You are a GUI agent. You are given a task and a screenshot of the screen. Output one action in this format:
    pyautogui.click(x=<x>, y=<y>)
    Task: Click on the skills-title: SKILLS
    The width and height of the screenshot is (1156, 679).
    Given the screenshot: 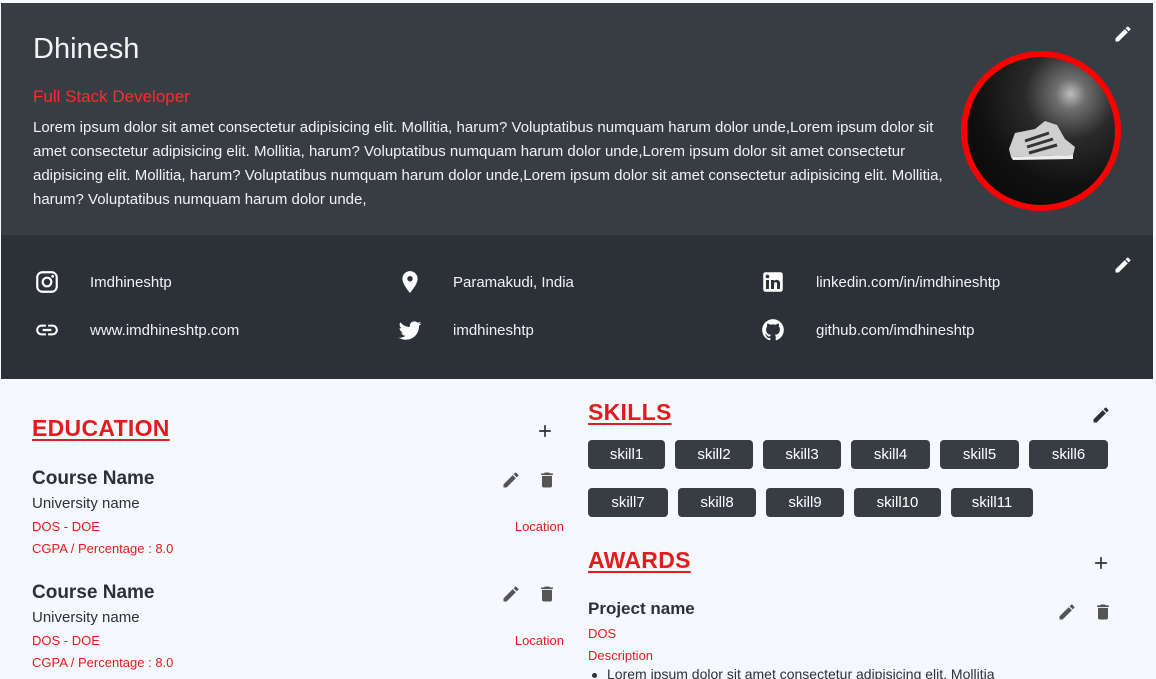 What is the action you would take?
    pyautogui.click(x=630, y=412)
    